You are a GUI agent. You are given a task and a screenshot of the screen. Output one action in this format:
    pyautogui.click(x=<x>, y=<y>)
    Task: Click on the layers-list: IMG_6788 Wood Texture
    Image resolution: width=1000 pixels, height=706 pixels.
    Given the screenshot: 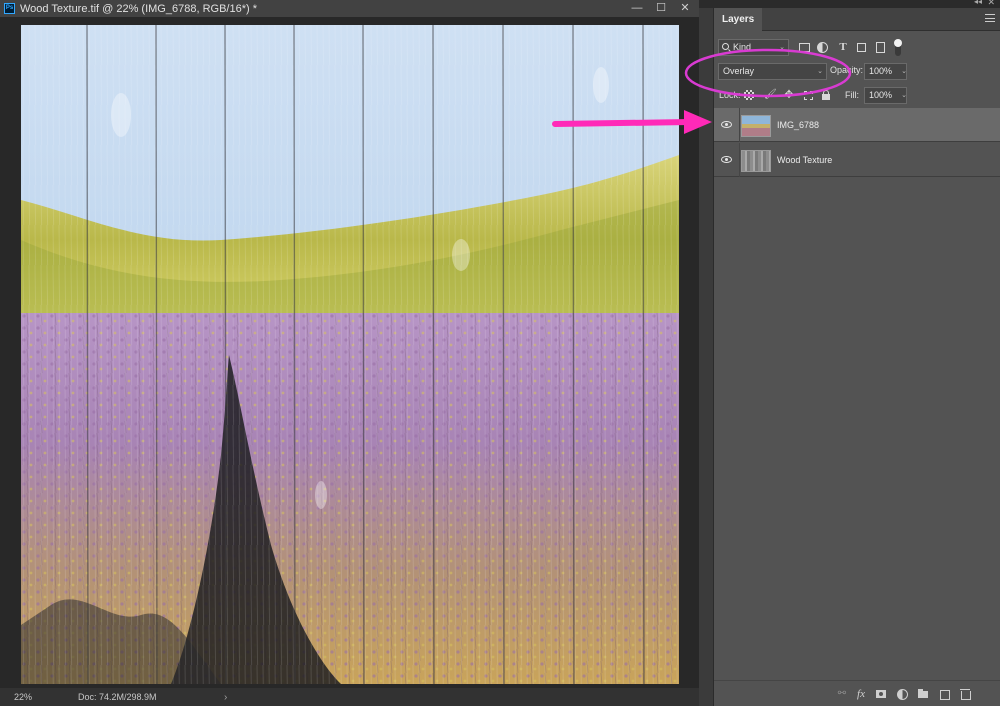 What is the action you would take?
    pyautogui.click(x=857, y=143)
    